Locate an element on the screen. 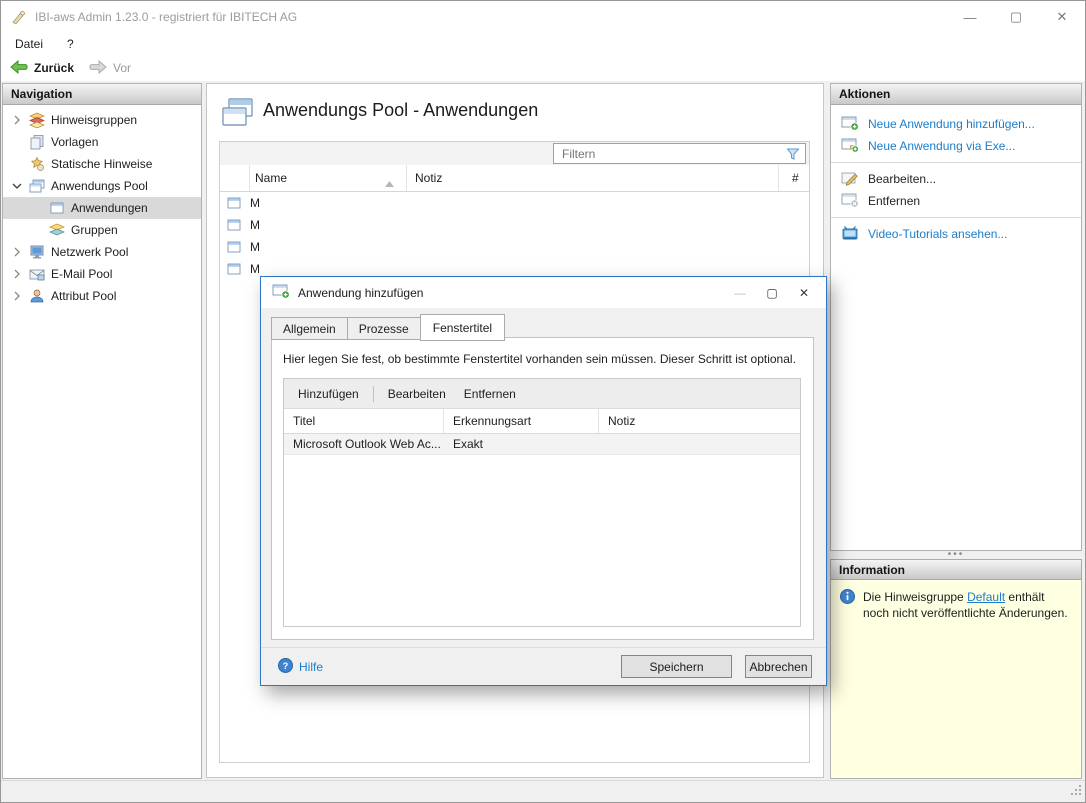 This screenshot has height=803, width=1086. sidebar-item-email-pool: E-Mail Pool is located at coordinates (102, 274).